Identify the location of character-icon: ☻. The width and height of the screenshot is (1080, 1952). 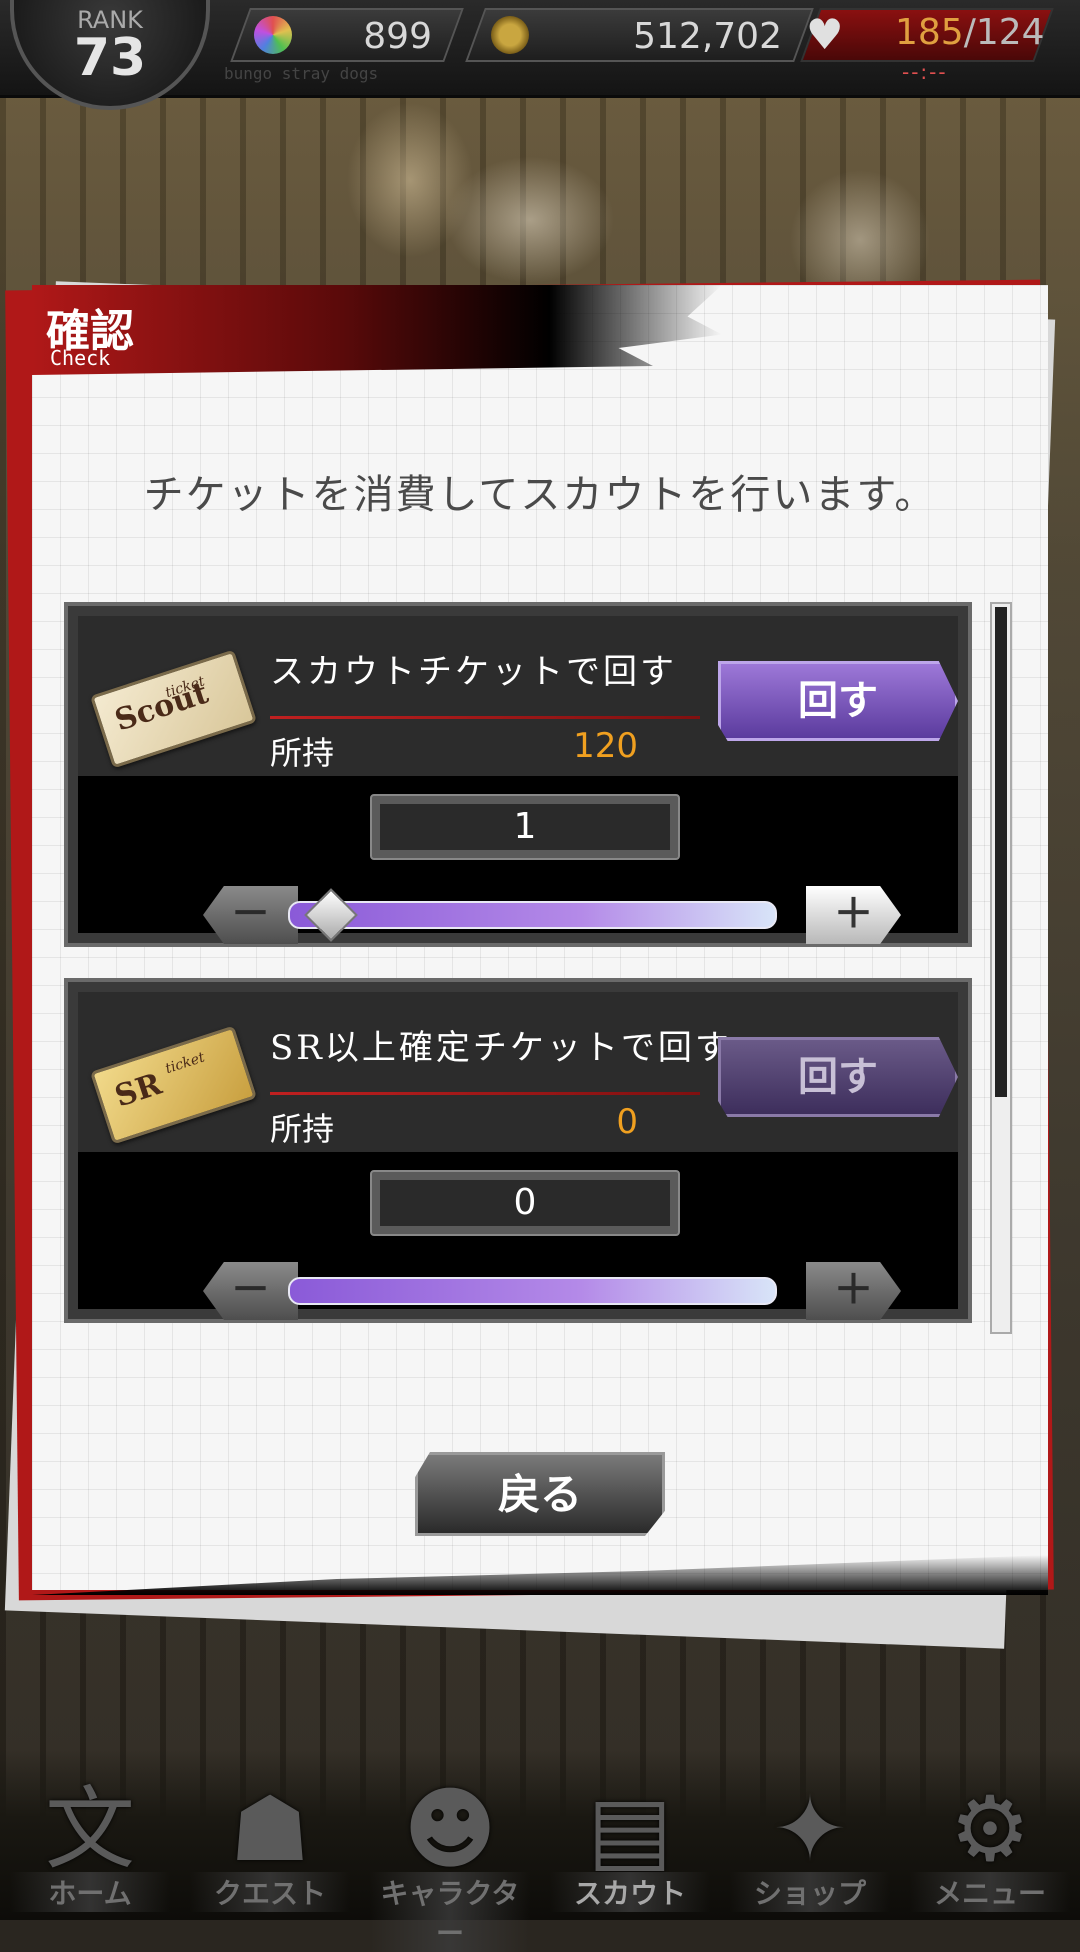
(450, 1829).